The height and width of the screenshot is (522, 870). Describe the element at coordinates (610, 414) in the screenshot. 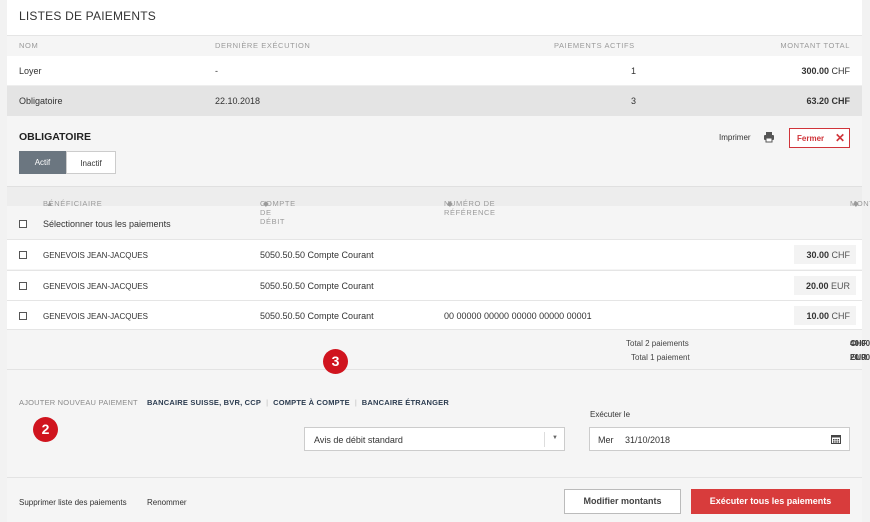

I see `execution-date-label: Exécuter le` at that location.